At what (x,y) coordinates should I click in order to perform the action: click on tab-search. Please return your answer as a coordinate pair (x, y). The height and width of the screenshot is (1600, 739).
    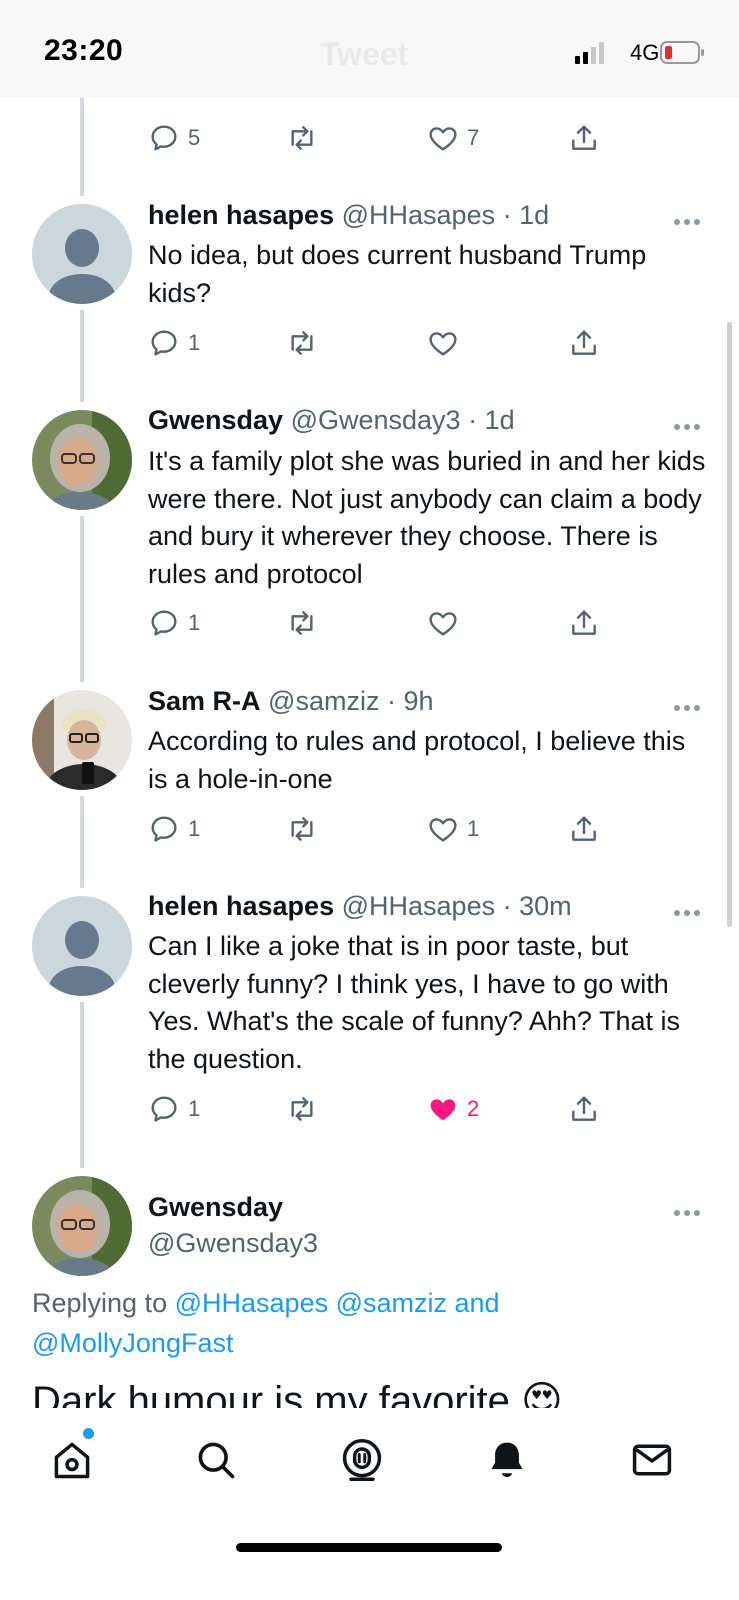
    Looking at the image, I should click on (216, 1462).